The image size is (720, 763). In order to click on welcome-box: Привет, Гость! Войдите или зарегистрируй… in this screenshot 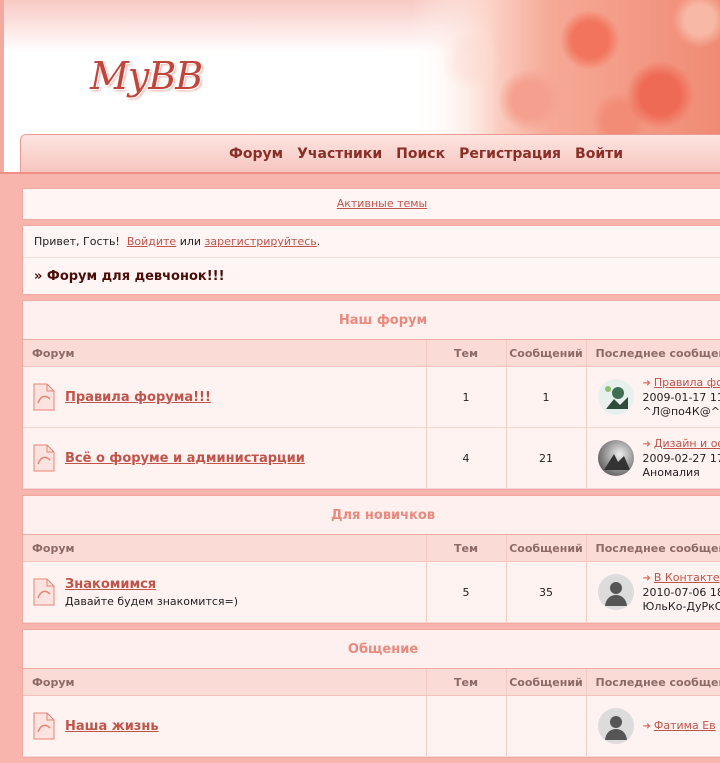, I will do `click(371, 260)`.